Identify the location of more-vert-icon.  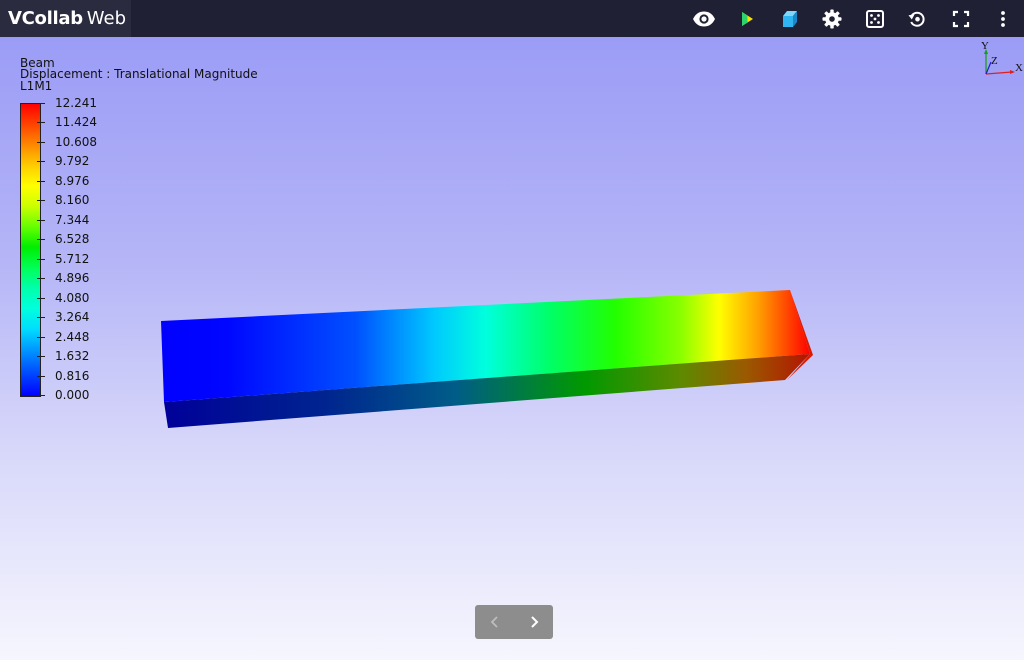
(1003, 19).